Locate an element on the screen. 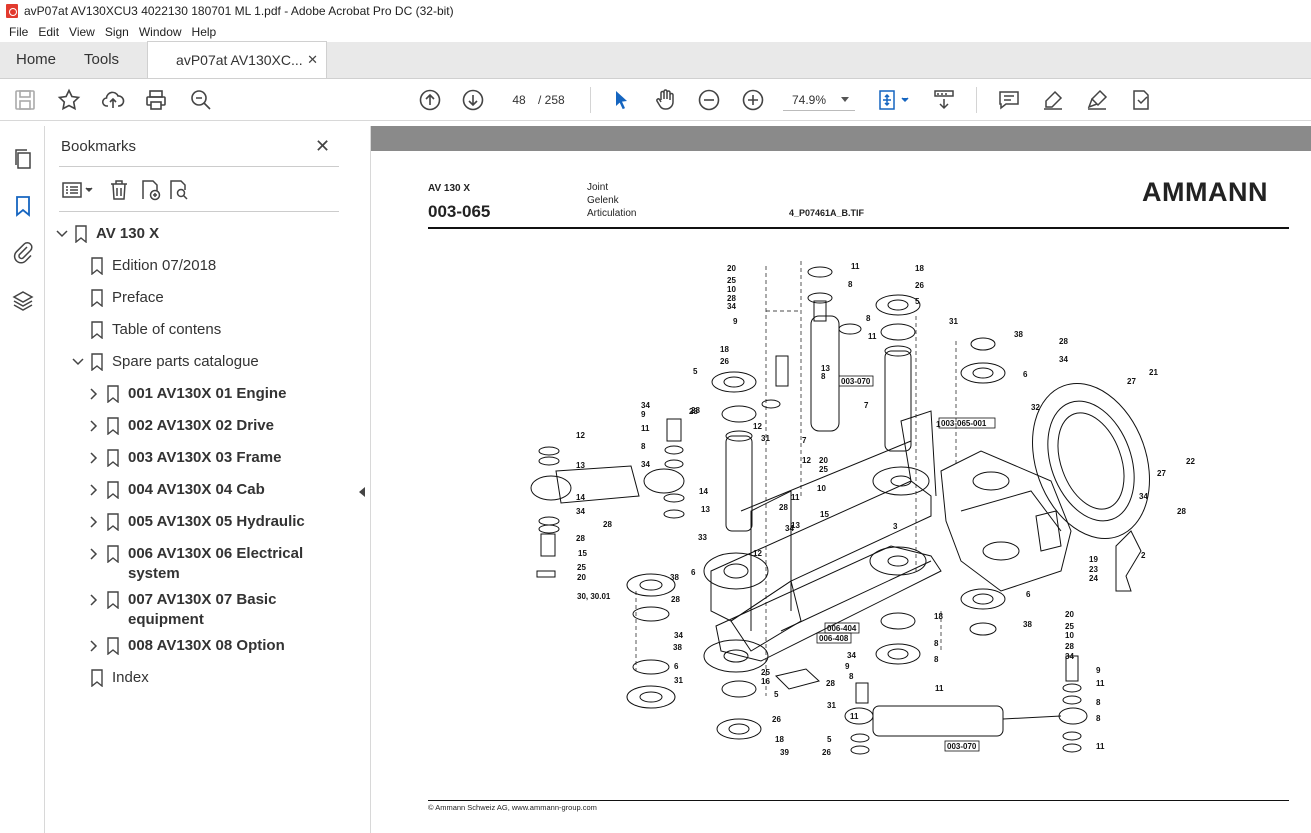 The height and width of the screenshot is (833, 1311). part-number-label: 15 is located at coordinates (824, 514).